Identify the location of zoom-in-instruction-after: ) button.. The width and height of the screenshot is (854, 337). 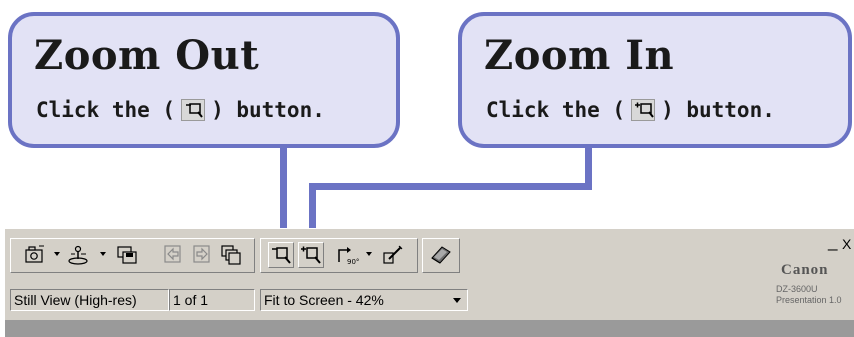
(718, 110).